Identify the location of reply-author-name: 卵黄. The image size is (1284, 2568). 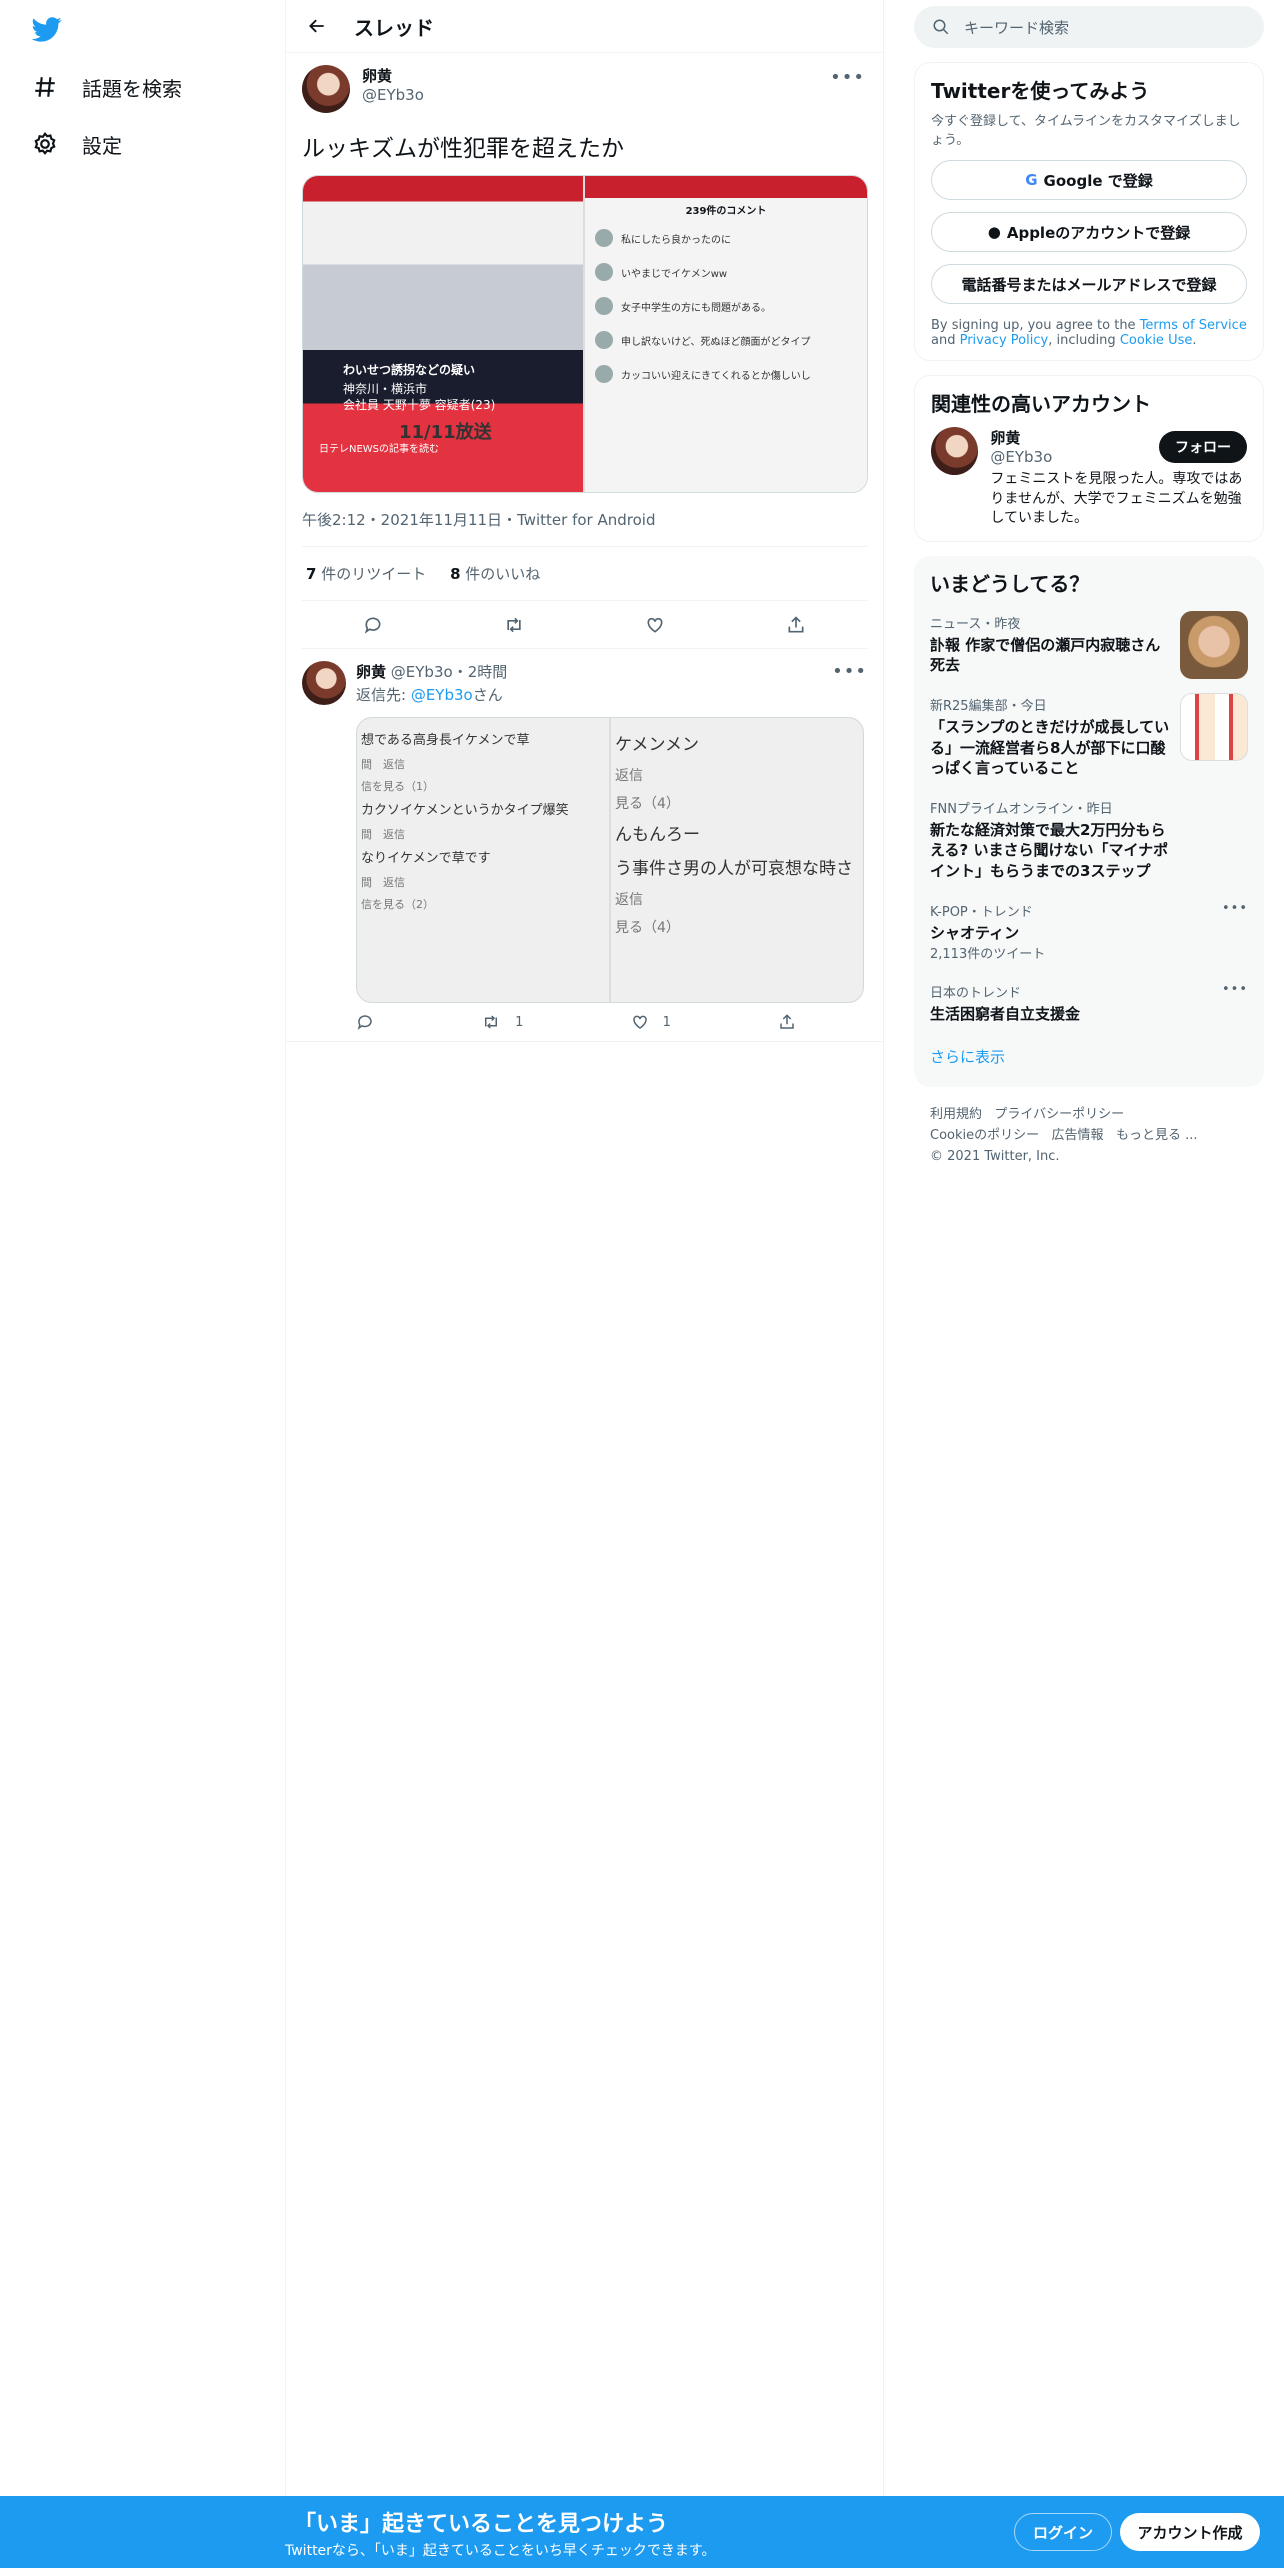
(371, 672).